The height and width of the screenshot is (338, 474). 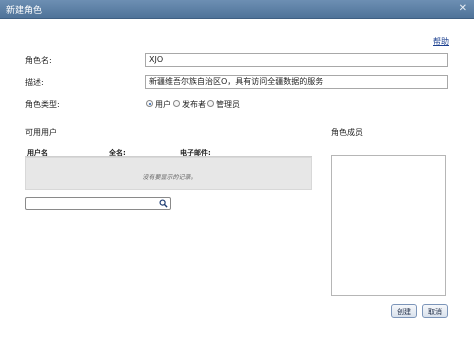 What do you see at coordinates (42, 104) in the screenshot?
I see `role-type-label: 角色类型:` at bounding box center [42, 104].